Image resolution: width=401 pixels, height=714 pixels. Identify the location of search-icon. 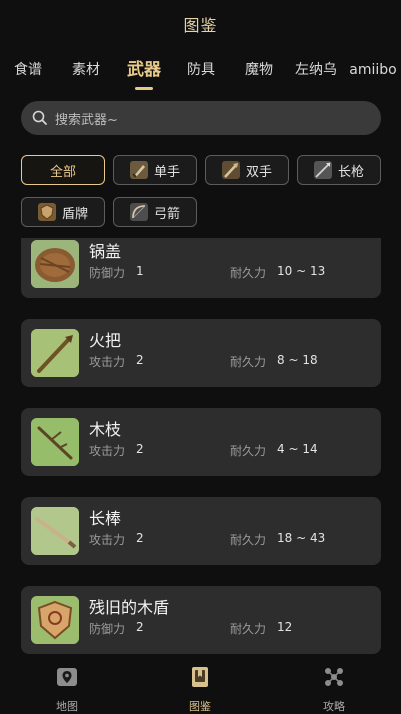
(39, 117).